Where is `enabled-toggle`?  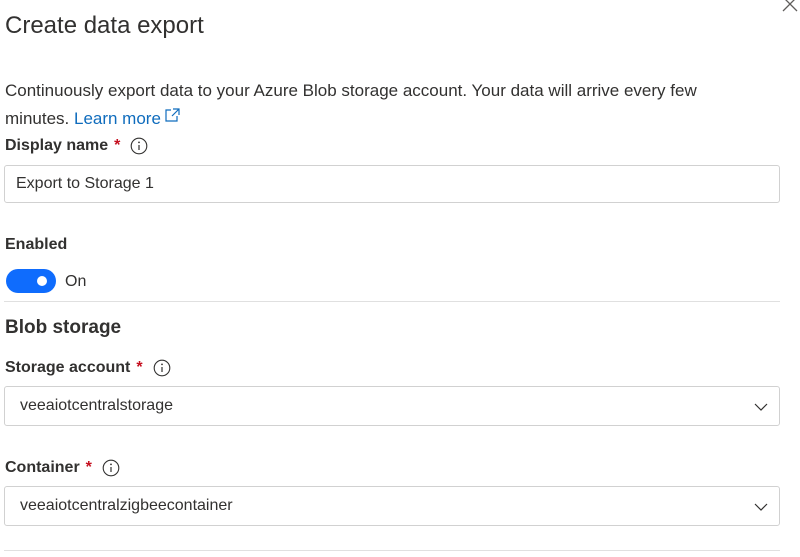
enabled-toggle is located at coordinates (31, 281).